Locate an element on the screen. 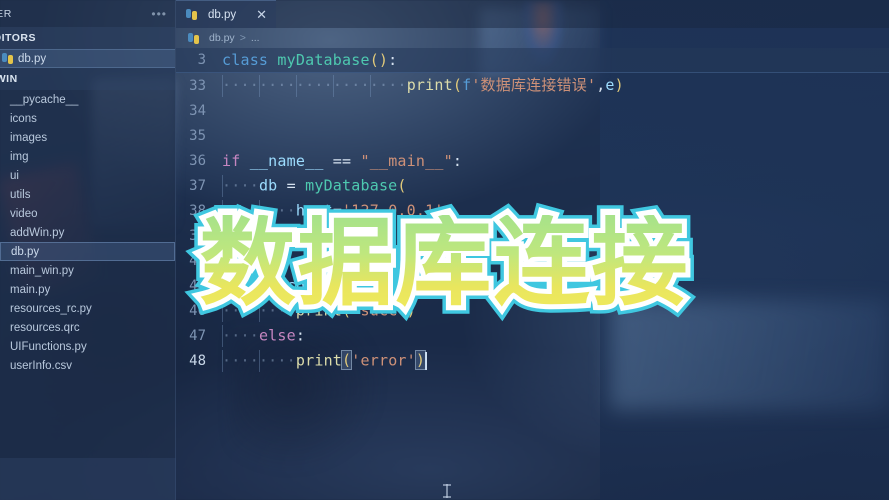 This screenshot has height=500, width=889. code-line: 46 ········print('succ') is located at coordinates (532, 310).